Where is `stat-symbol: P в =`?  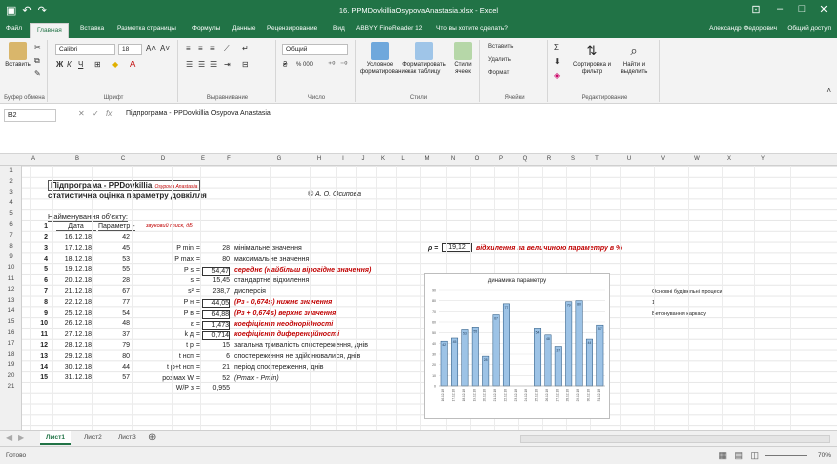
stat-symbol: P в = is located at coordinates (181, 313).